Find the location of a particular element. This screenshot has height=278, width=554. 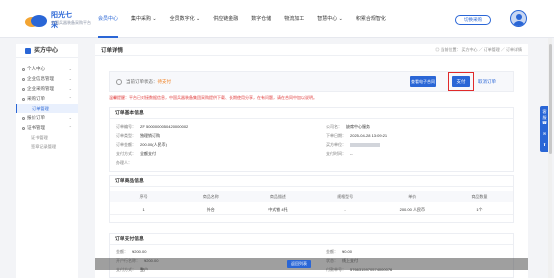

back-to-top-icon: ⬆ is located at coordinates (544, 144).